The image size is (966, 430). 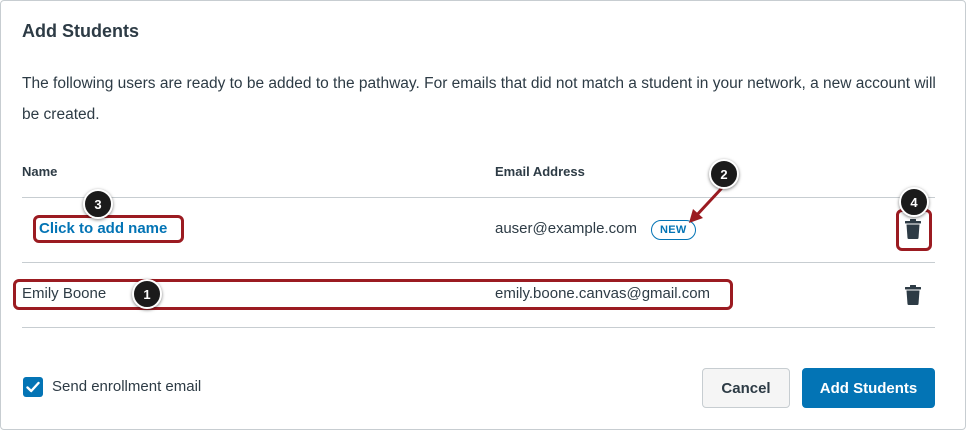 I want to click on highlight-box-add-name, so click(x=108, y=229).